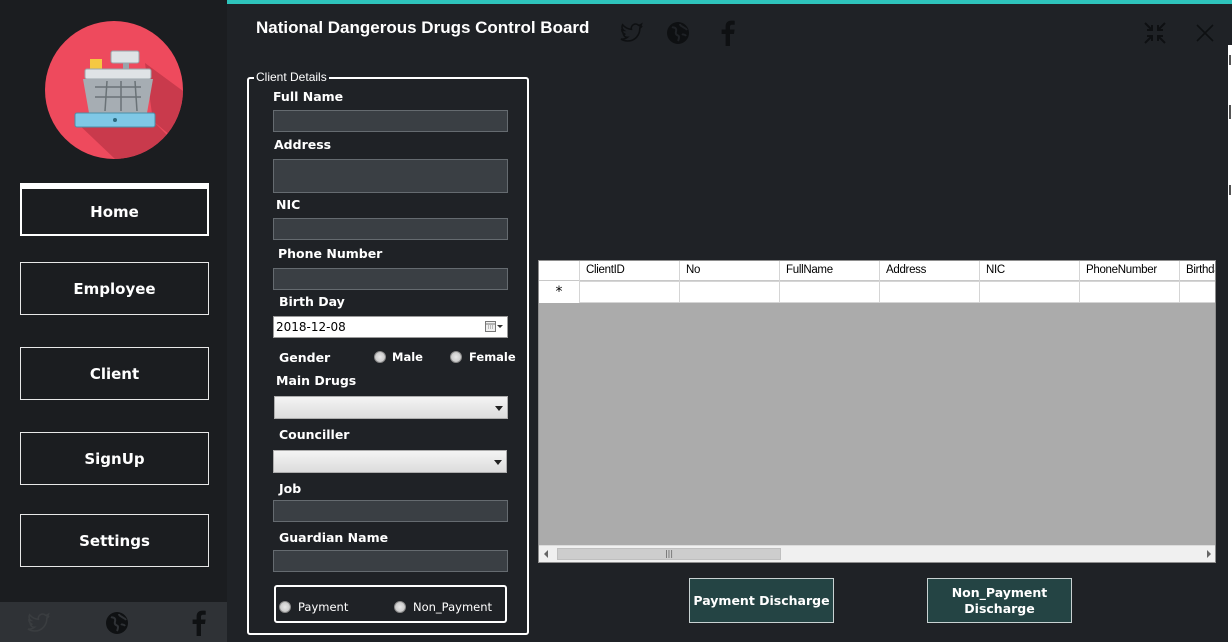 Image resolution: width=1232 pixels, height=642 pixels. I want to click on gender-male-label: Male, so click(407, 357).